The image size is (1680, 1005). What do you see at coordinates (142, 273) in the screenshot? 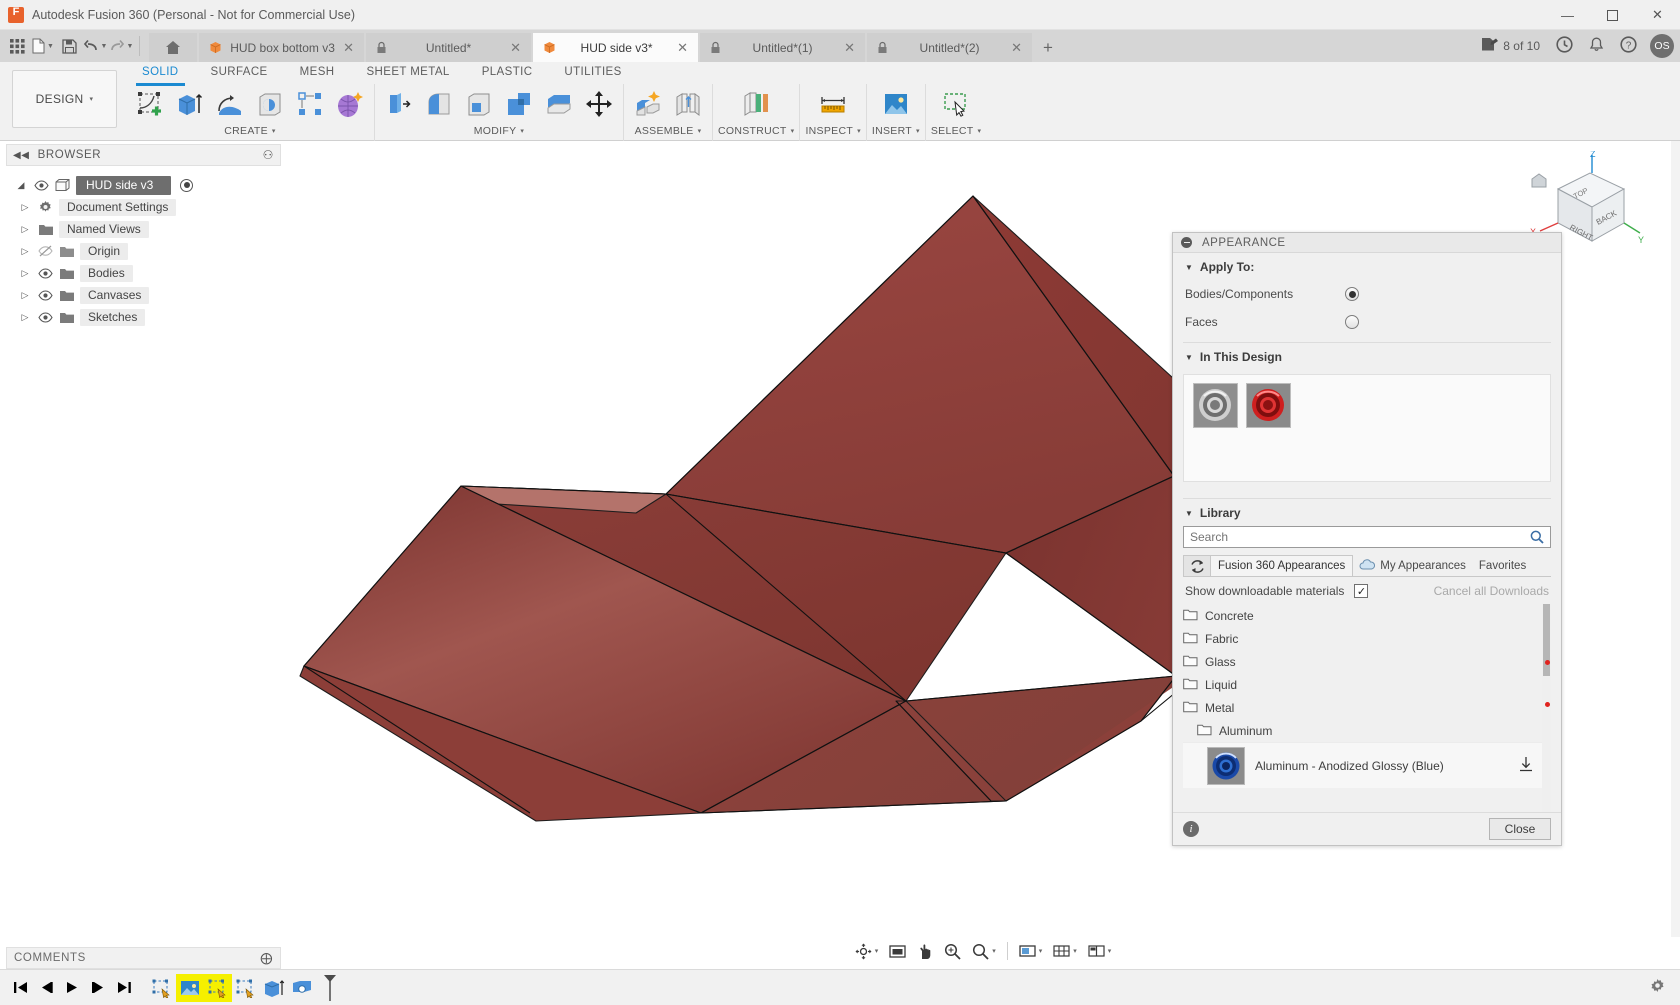
I see `tree-item-bodies: ▷ Bodies` at bounding box center [142, 273].